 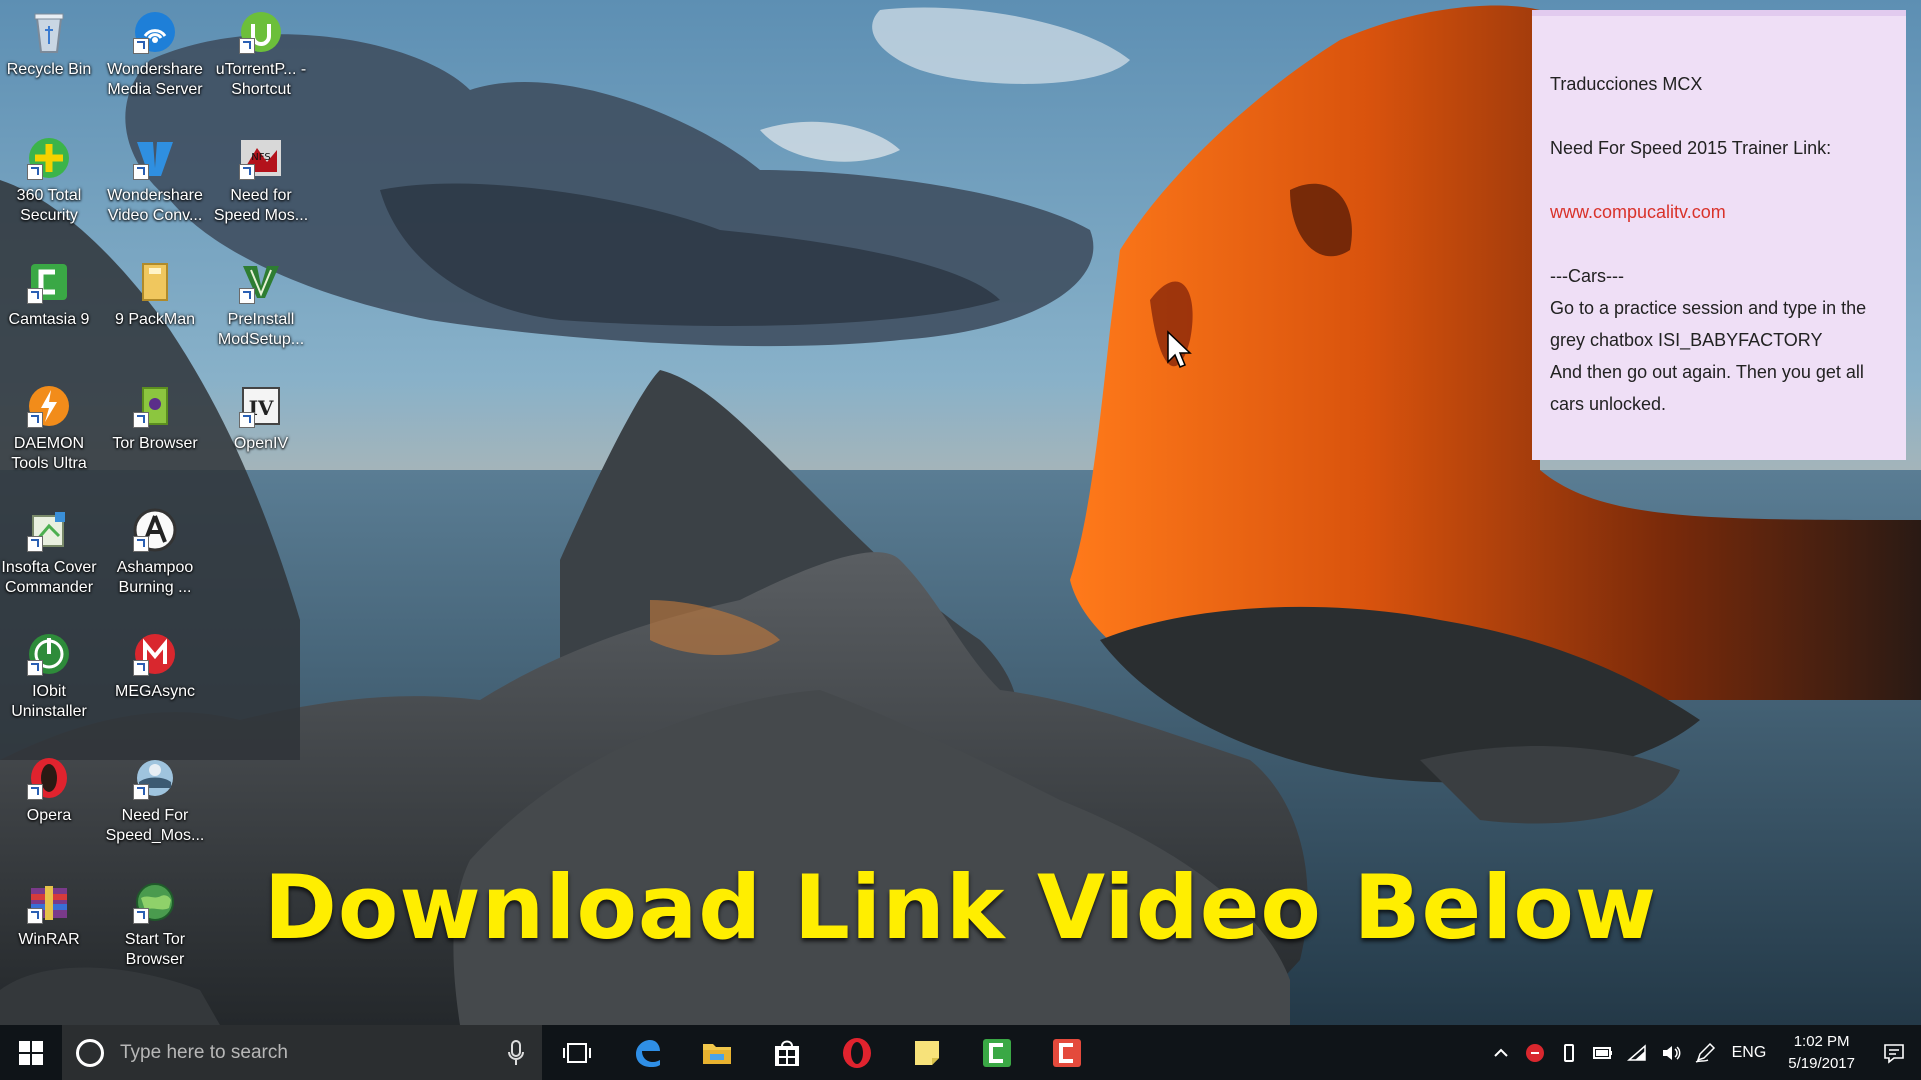 What do you see at coordinates (50, 59) in the screenshot?
I see `desktop-icon-recycle-bin: Recycle Bin` at bounding box center [50, 59].